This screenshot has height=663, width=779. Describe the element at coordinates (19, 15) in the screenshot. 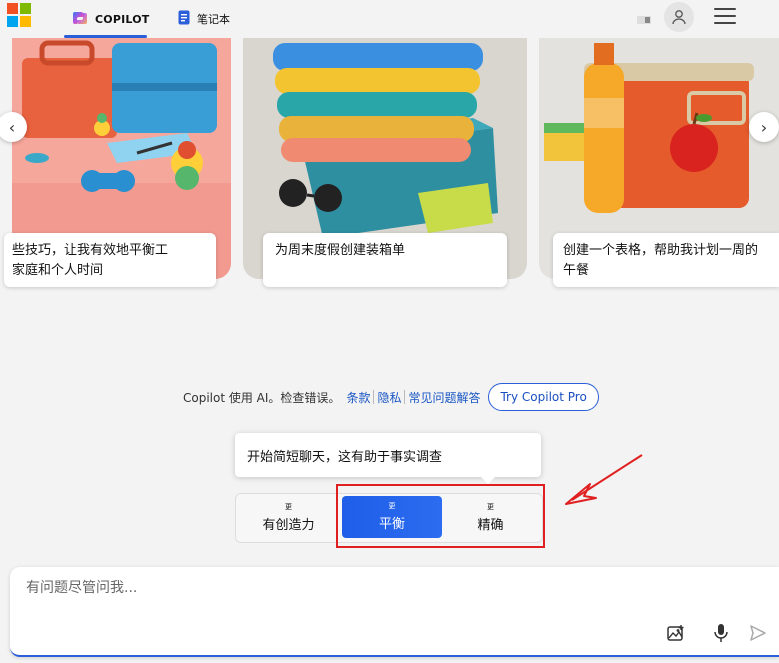

I see `microsoft-logo` at that location.